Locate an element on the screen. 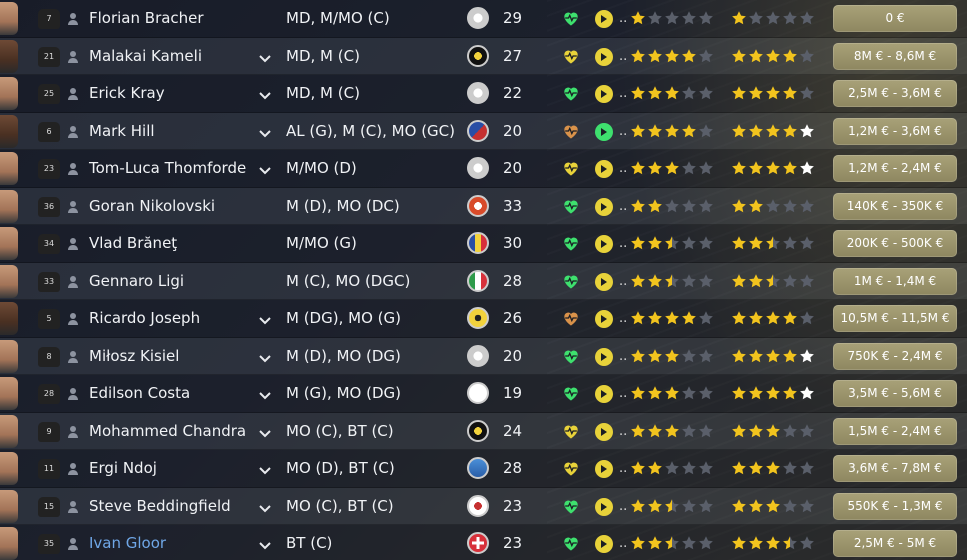 The image size is (967, 560). player-name: Steve Beddingfield is located at coordinates (160, 506).